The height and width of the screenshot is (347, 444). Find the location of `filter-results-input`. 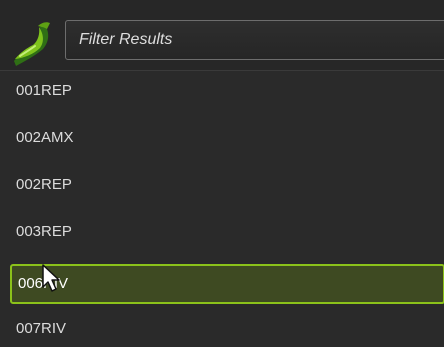

filter-results-input is located at coordinates (255, 40).